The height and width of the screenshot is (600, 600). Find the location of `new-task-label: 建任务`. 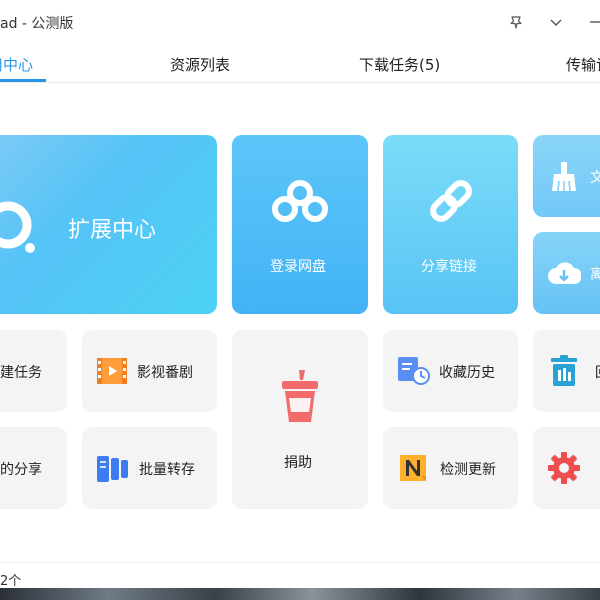

new-task-label: 建任务 is located at coordinates (21, 373).